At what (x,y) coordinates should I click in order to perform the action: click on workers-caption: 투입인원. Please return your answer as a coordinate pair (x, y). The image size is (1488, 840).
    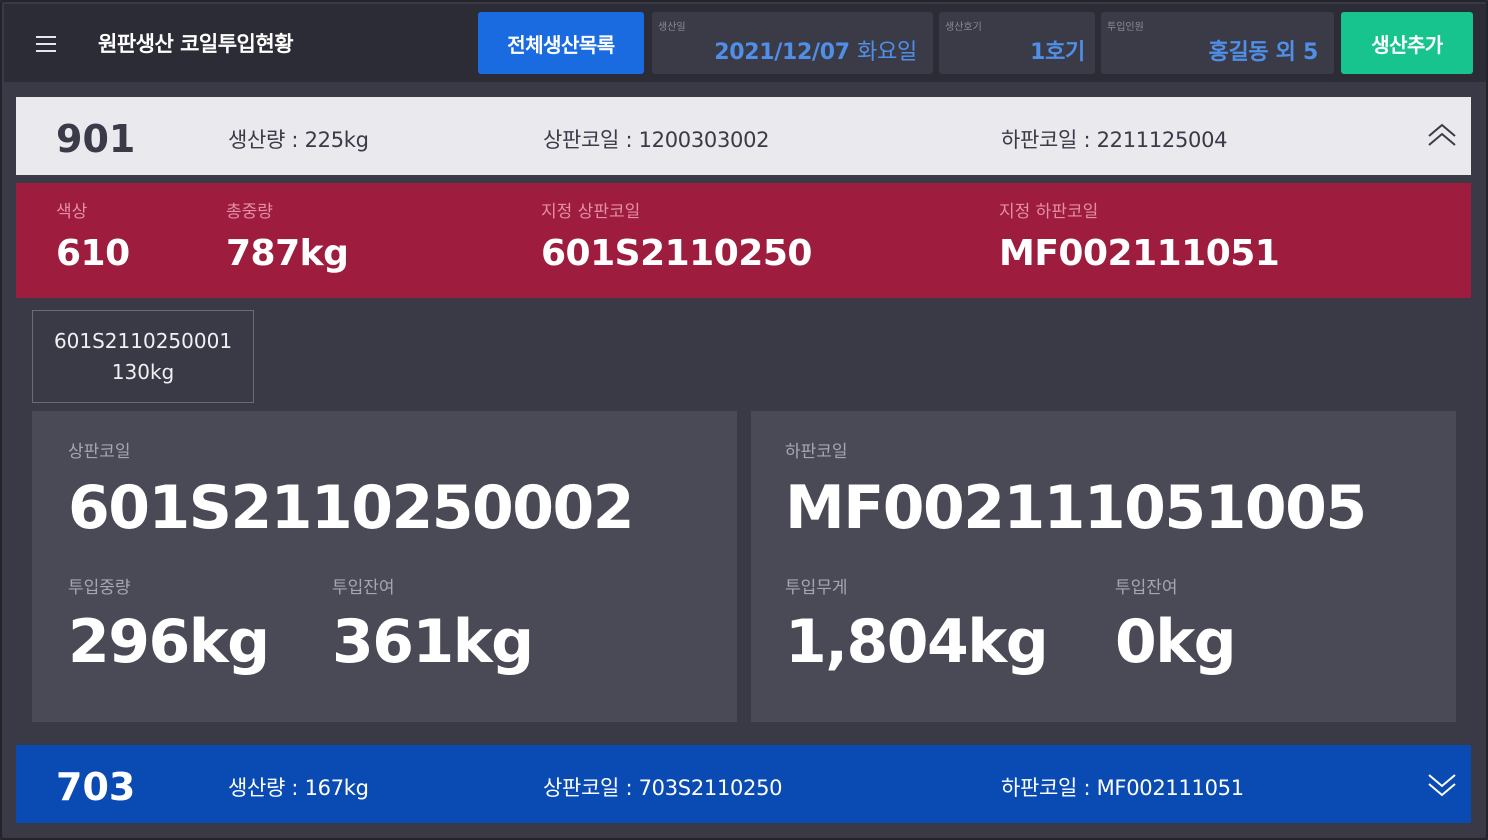
    Looking at the image, I should click on (1125, 27).